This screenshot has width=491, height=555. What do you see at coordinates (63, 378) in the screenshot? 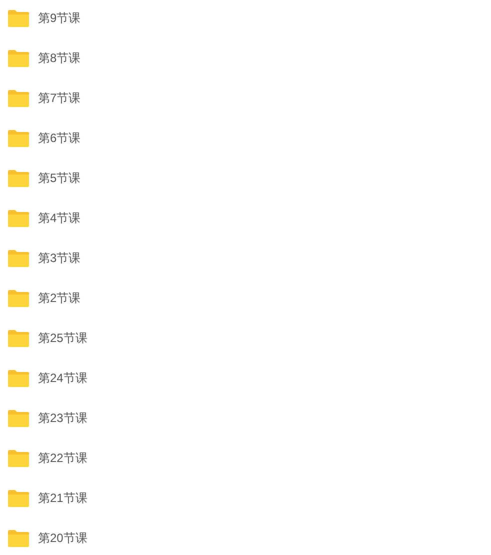
I see `folder-name: 第24节课` at bounding box center [63, 378].